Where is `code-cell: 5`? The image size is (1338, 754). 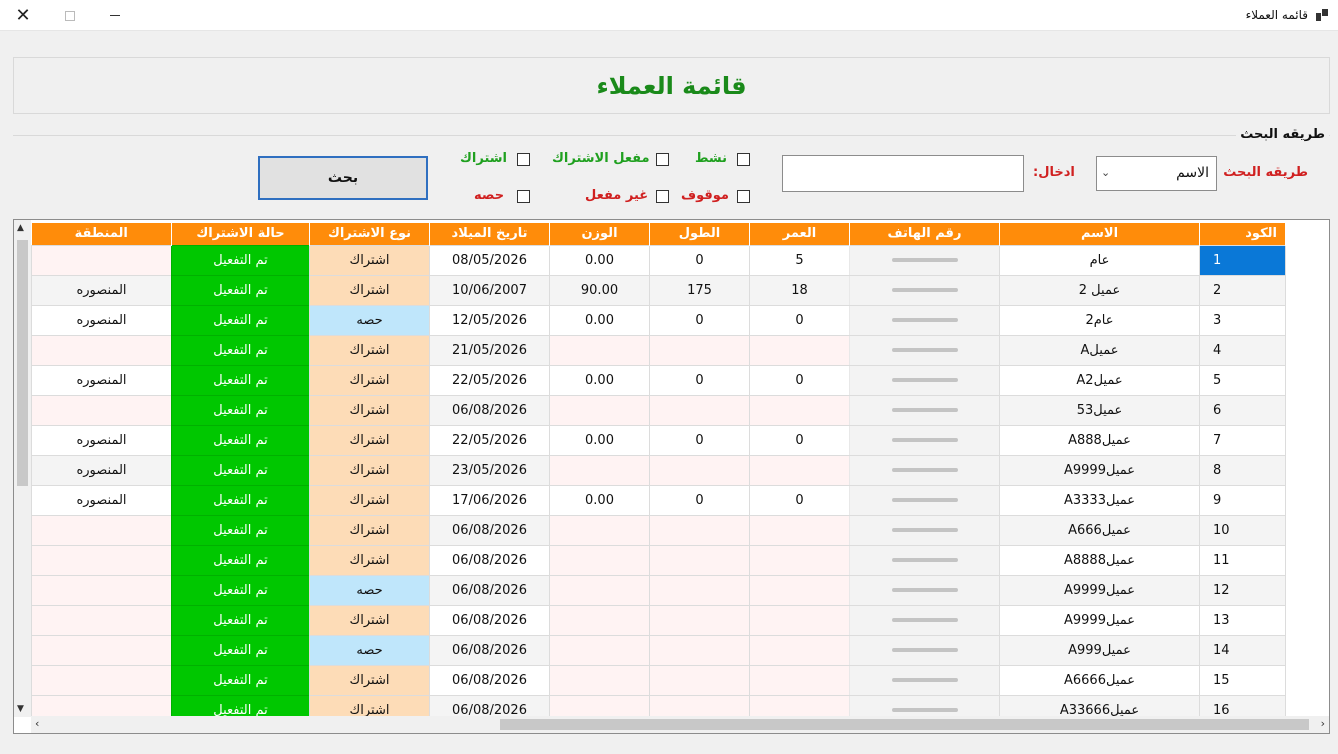 code-cell: 5 is located at coordinates (1242, 380).